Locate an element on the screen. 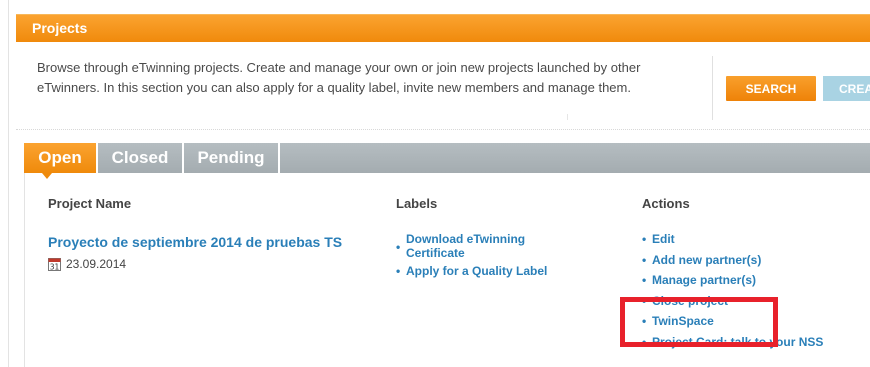 The height and width of the screenshot is (367, 870). project-date-value: 23.09.2014 is located at coordinates (96, 264).